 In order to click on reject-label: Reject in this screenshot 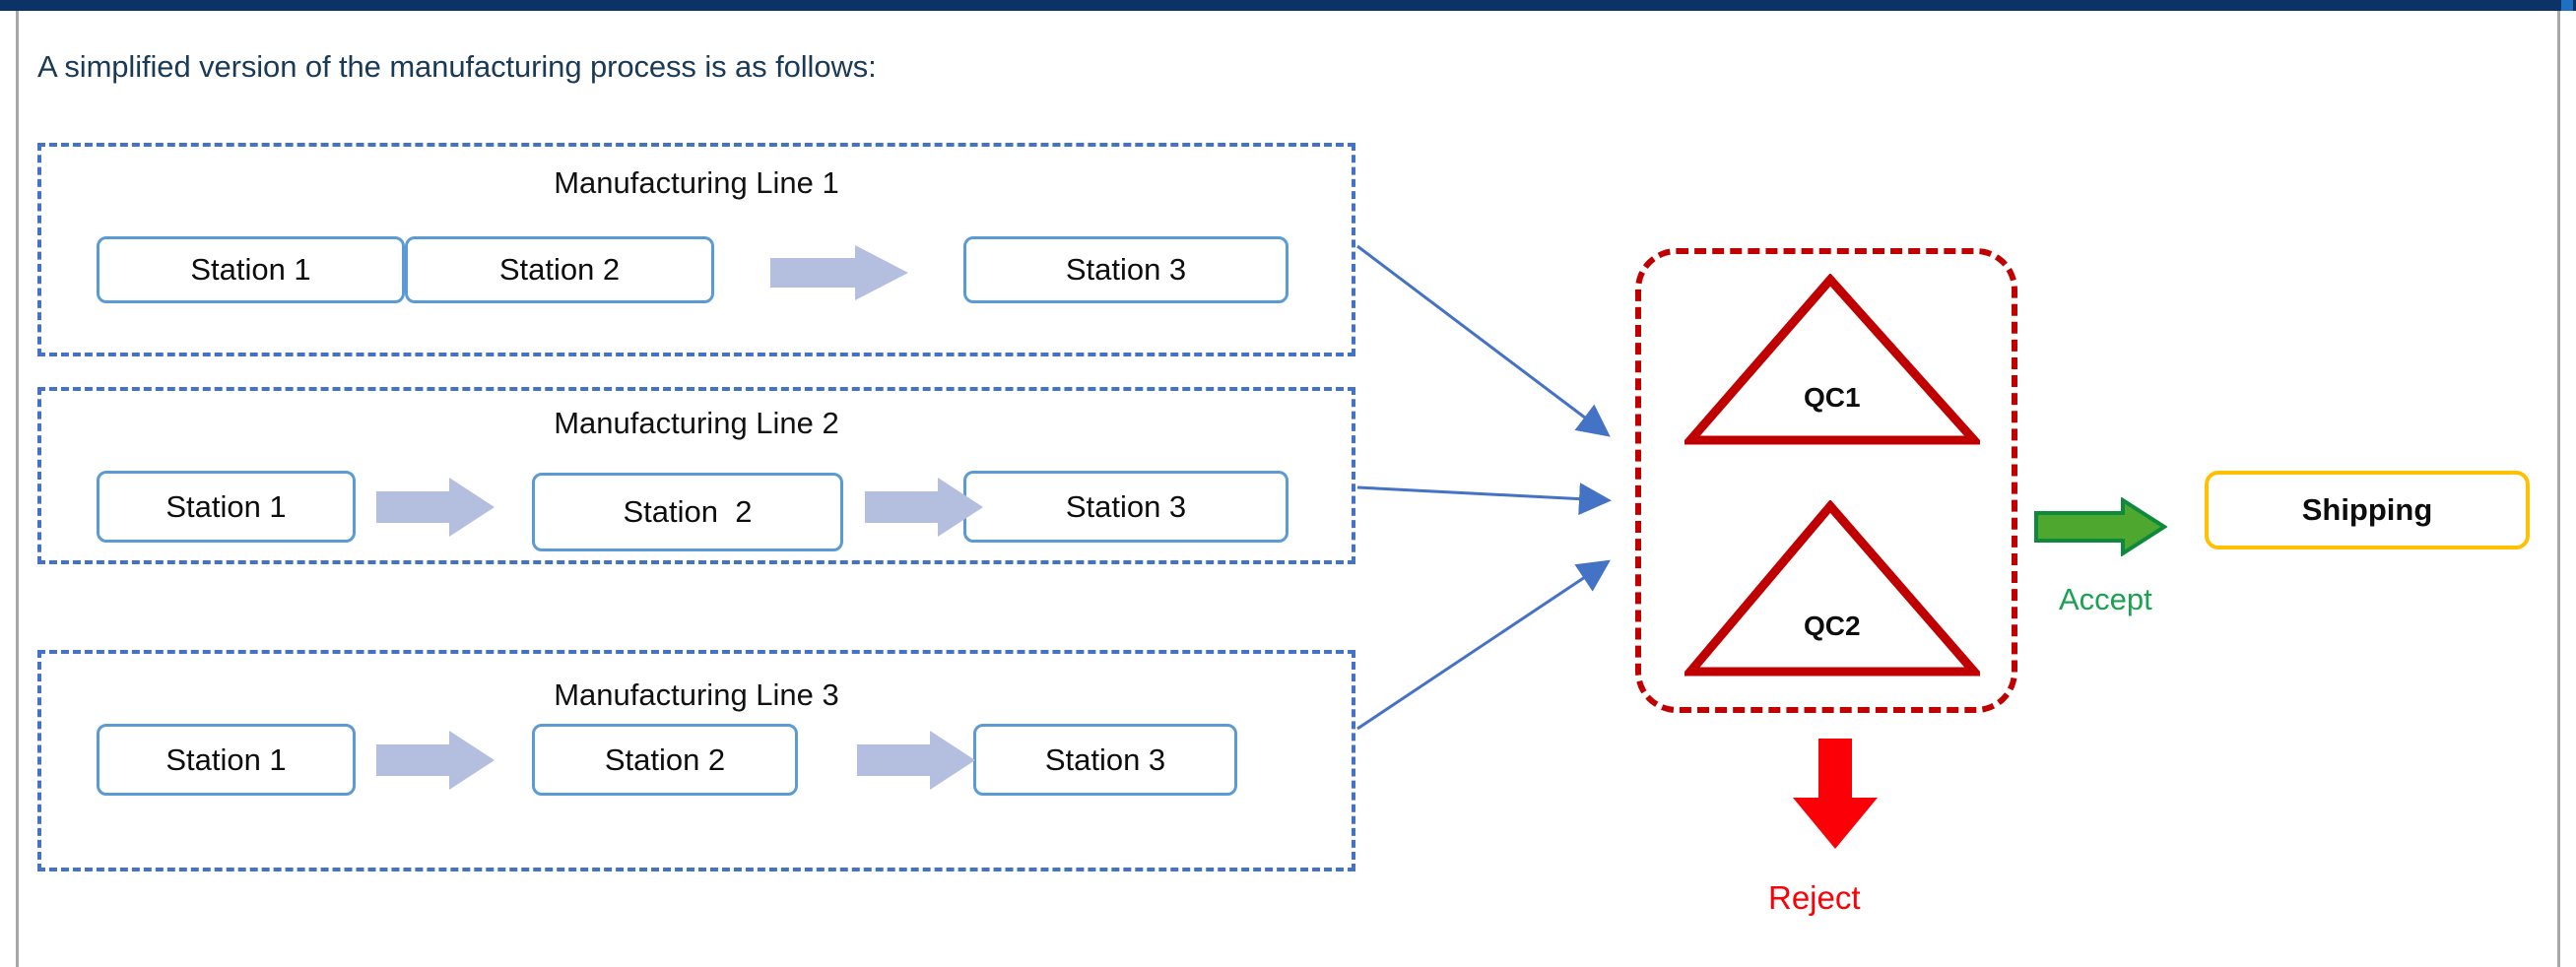, I will do `click(1815, 897)`.